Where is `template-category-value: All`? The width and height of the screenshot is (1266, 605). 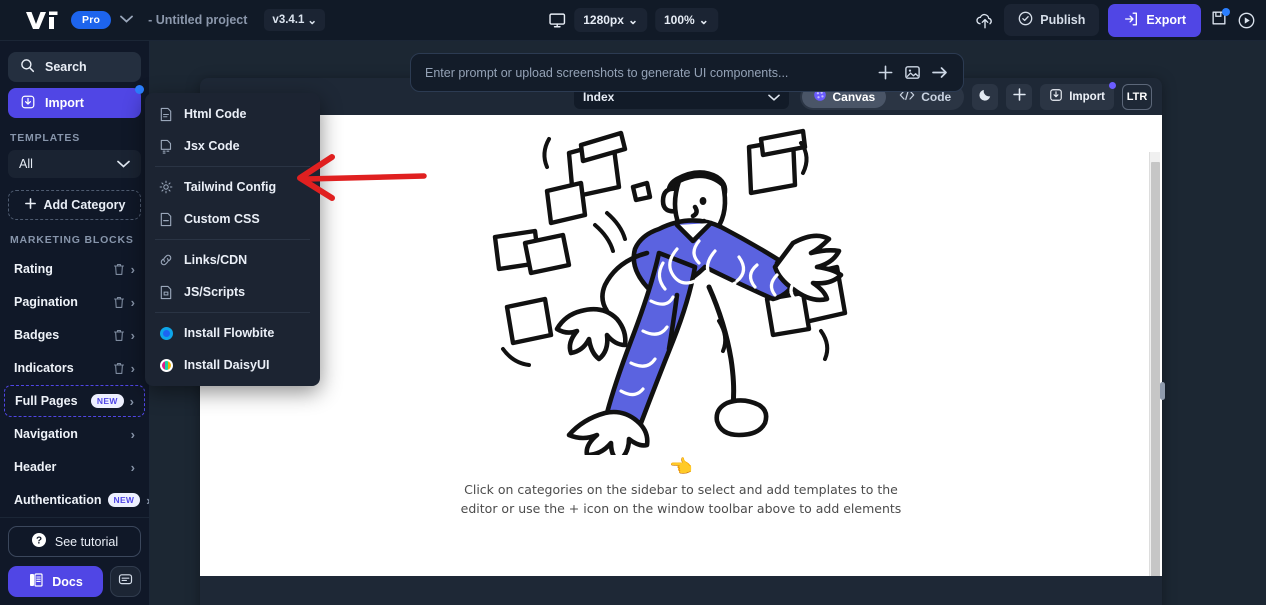
template-category-value: All is located at coordinates (26, 164).